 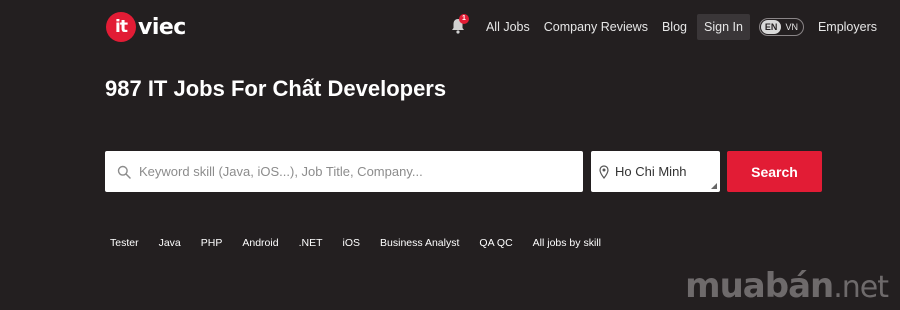 What do you see at coordinates (124, 243) in the screenshot?
I see `skill-tag-tester: Tester` at bounding box center [124, 243].